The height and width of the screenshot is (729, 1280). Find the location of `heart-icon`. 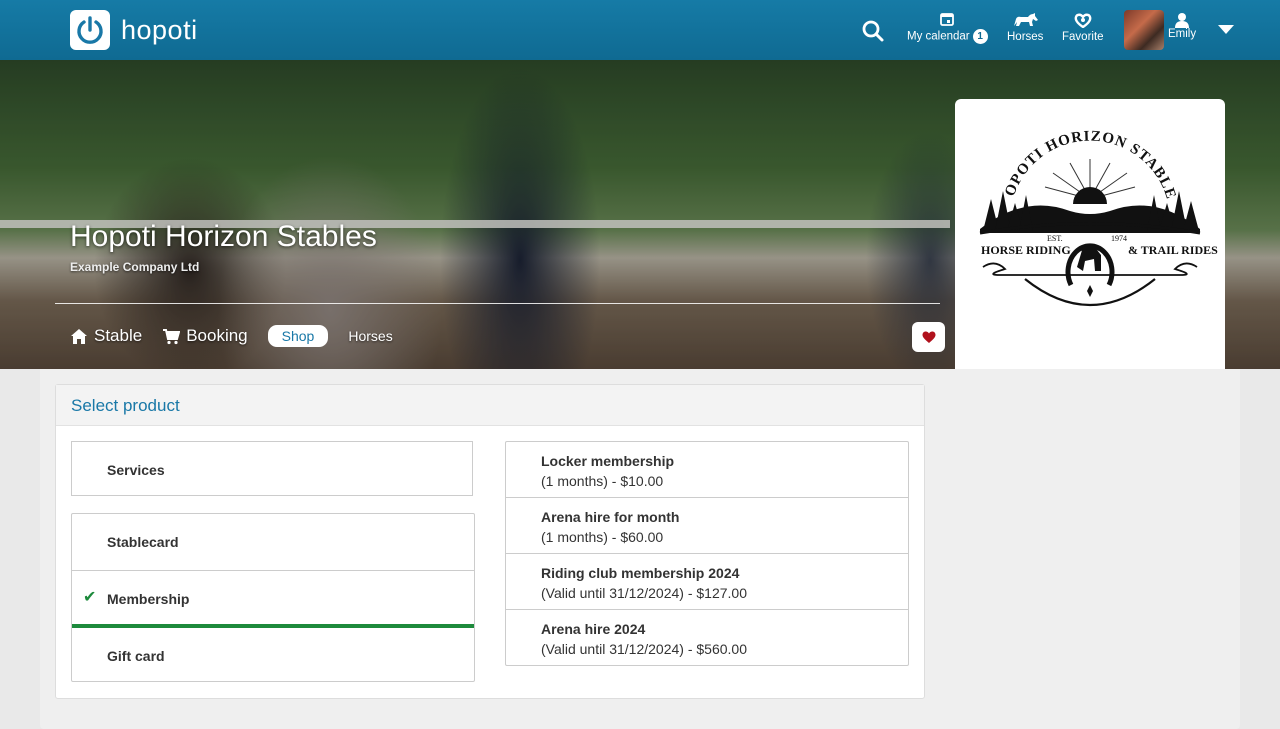

heart-icon is located at coordinates (928, 337).